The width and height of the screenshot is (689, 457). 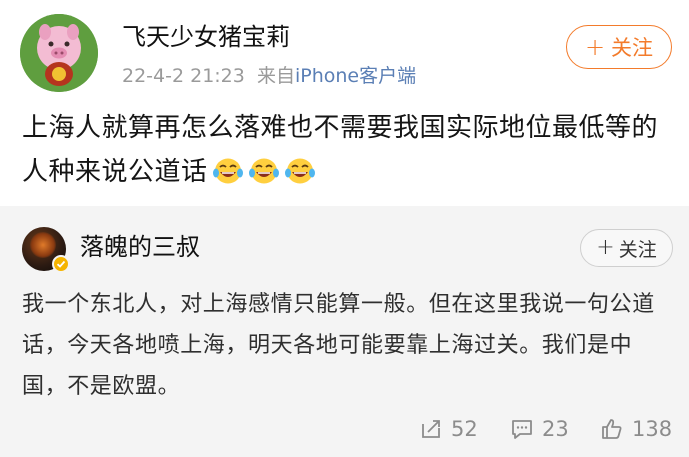 I want to click on follow-commenter-button: + 关注, so click(x=626, y=248).